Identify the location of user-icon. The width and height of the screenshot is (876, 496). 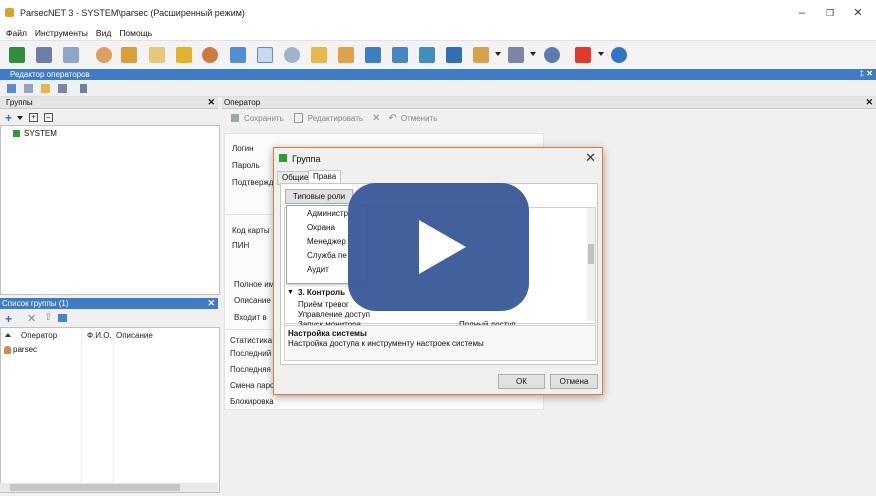
(104, 55).